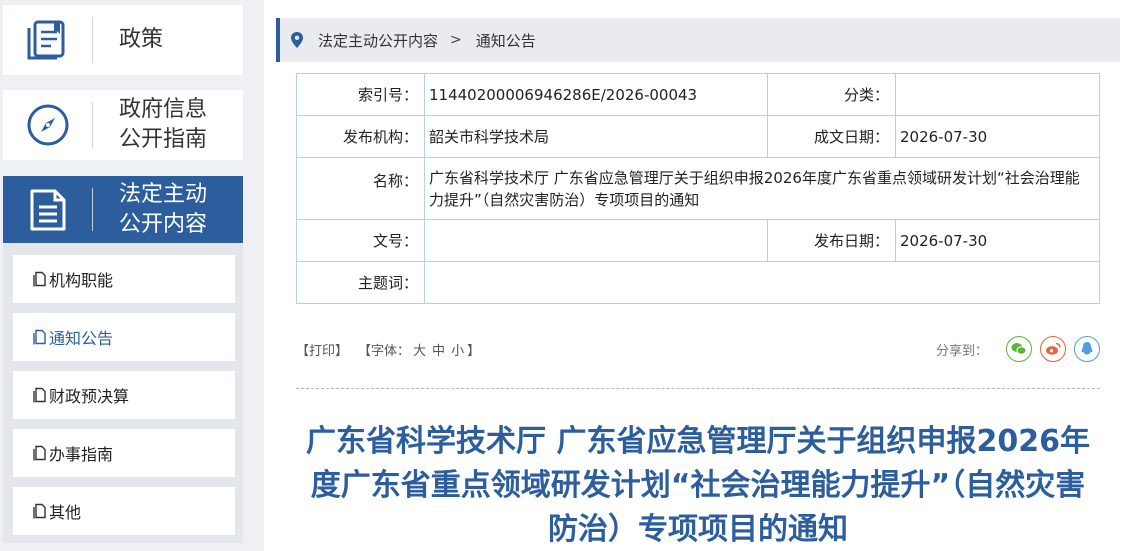  Describe the element at coordinates (997, 240) in the screenshot. I see `published-date-value: 2026-07-30` at that location.